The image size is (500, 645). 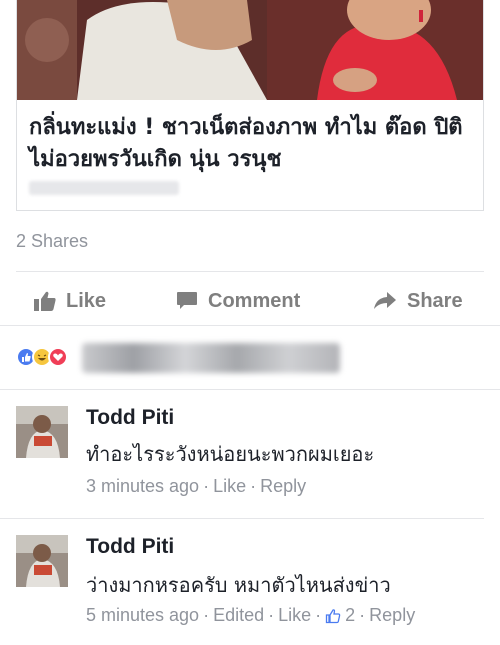 What do you see at coordinates (435, 300) in the screenshot?
I see `share-label: Share` at bounding box center [435, 300].